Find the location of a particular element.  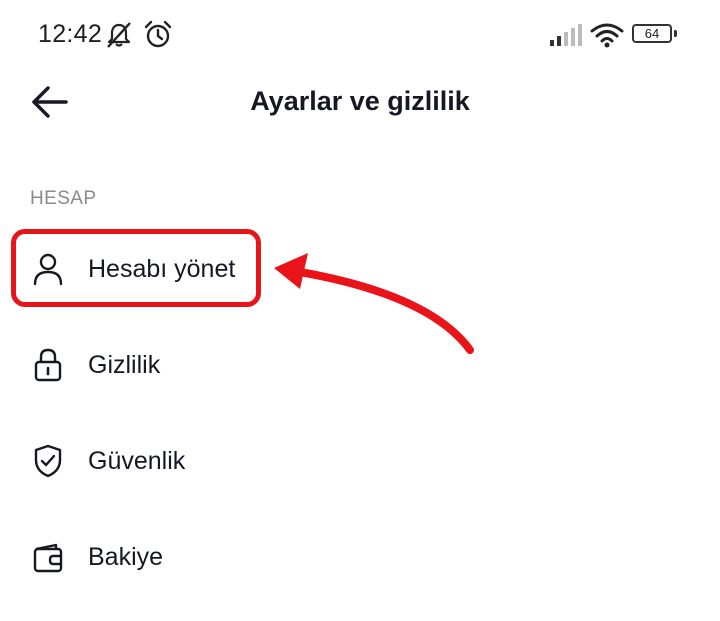

wifi-icon is located at coordinates (607, 35).